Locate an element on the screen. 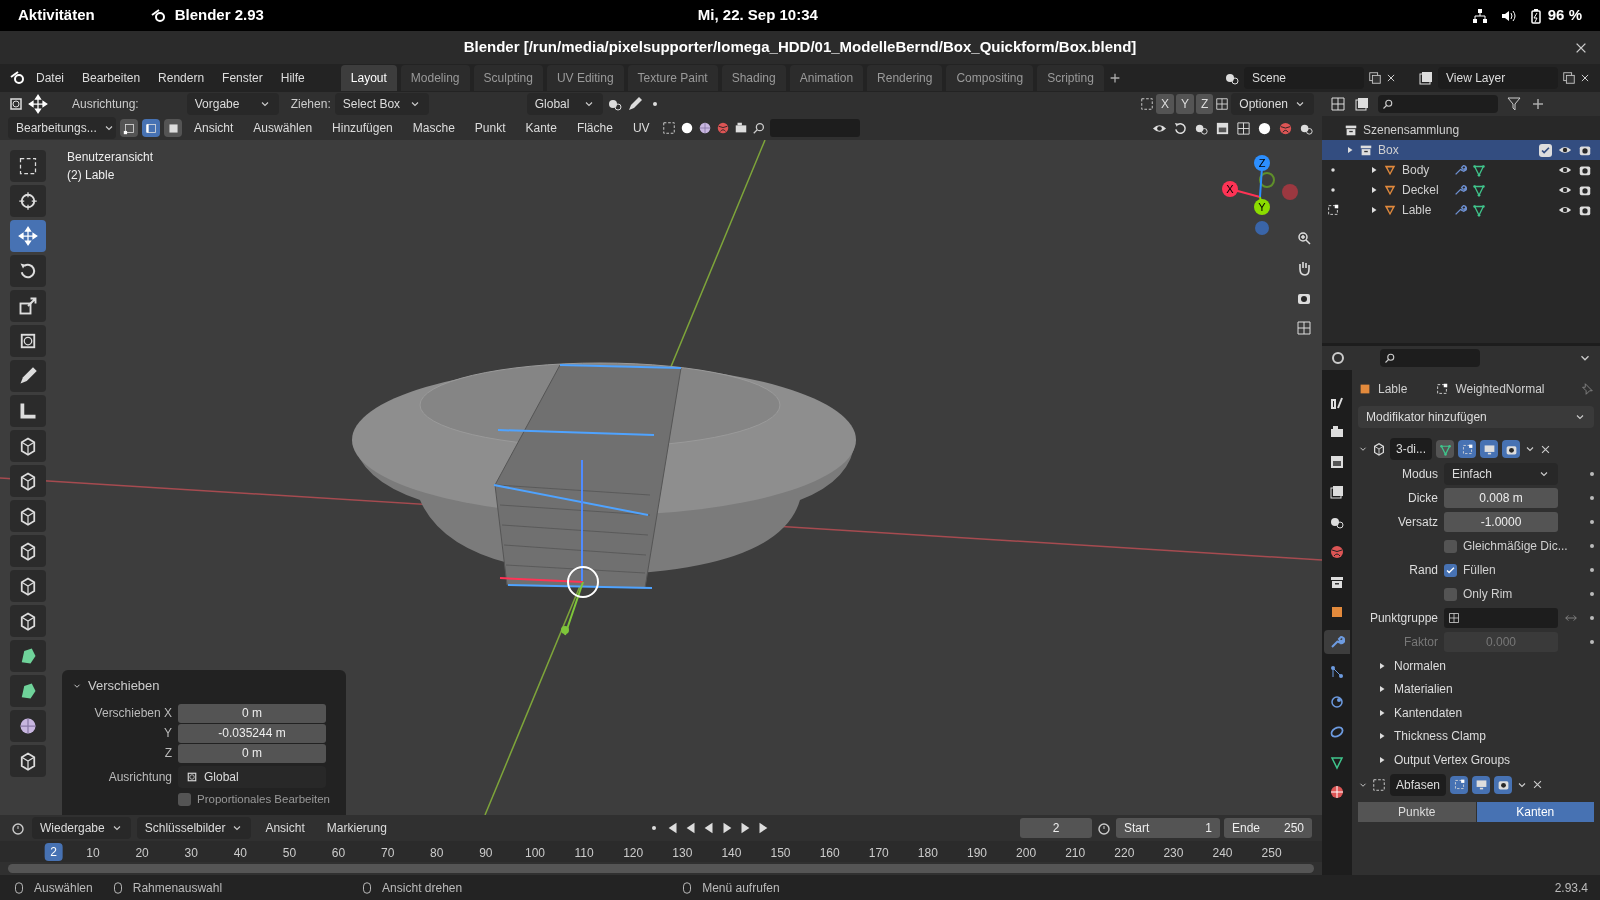  app-menu: Blender 2.93 is located at coordinates (207, 15).